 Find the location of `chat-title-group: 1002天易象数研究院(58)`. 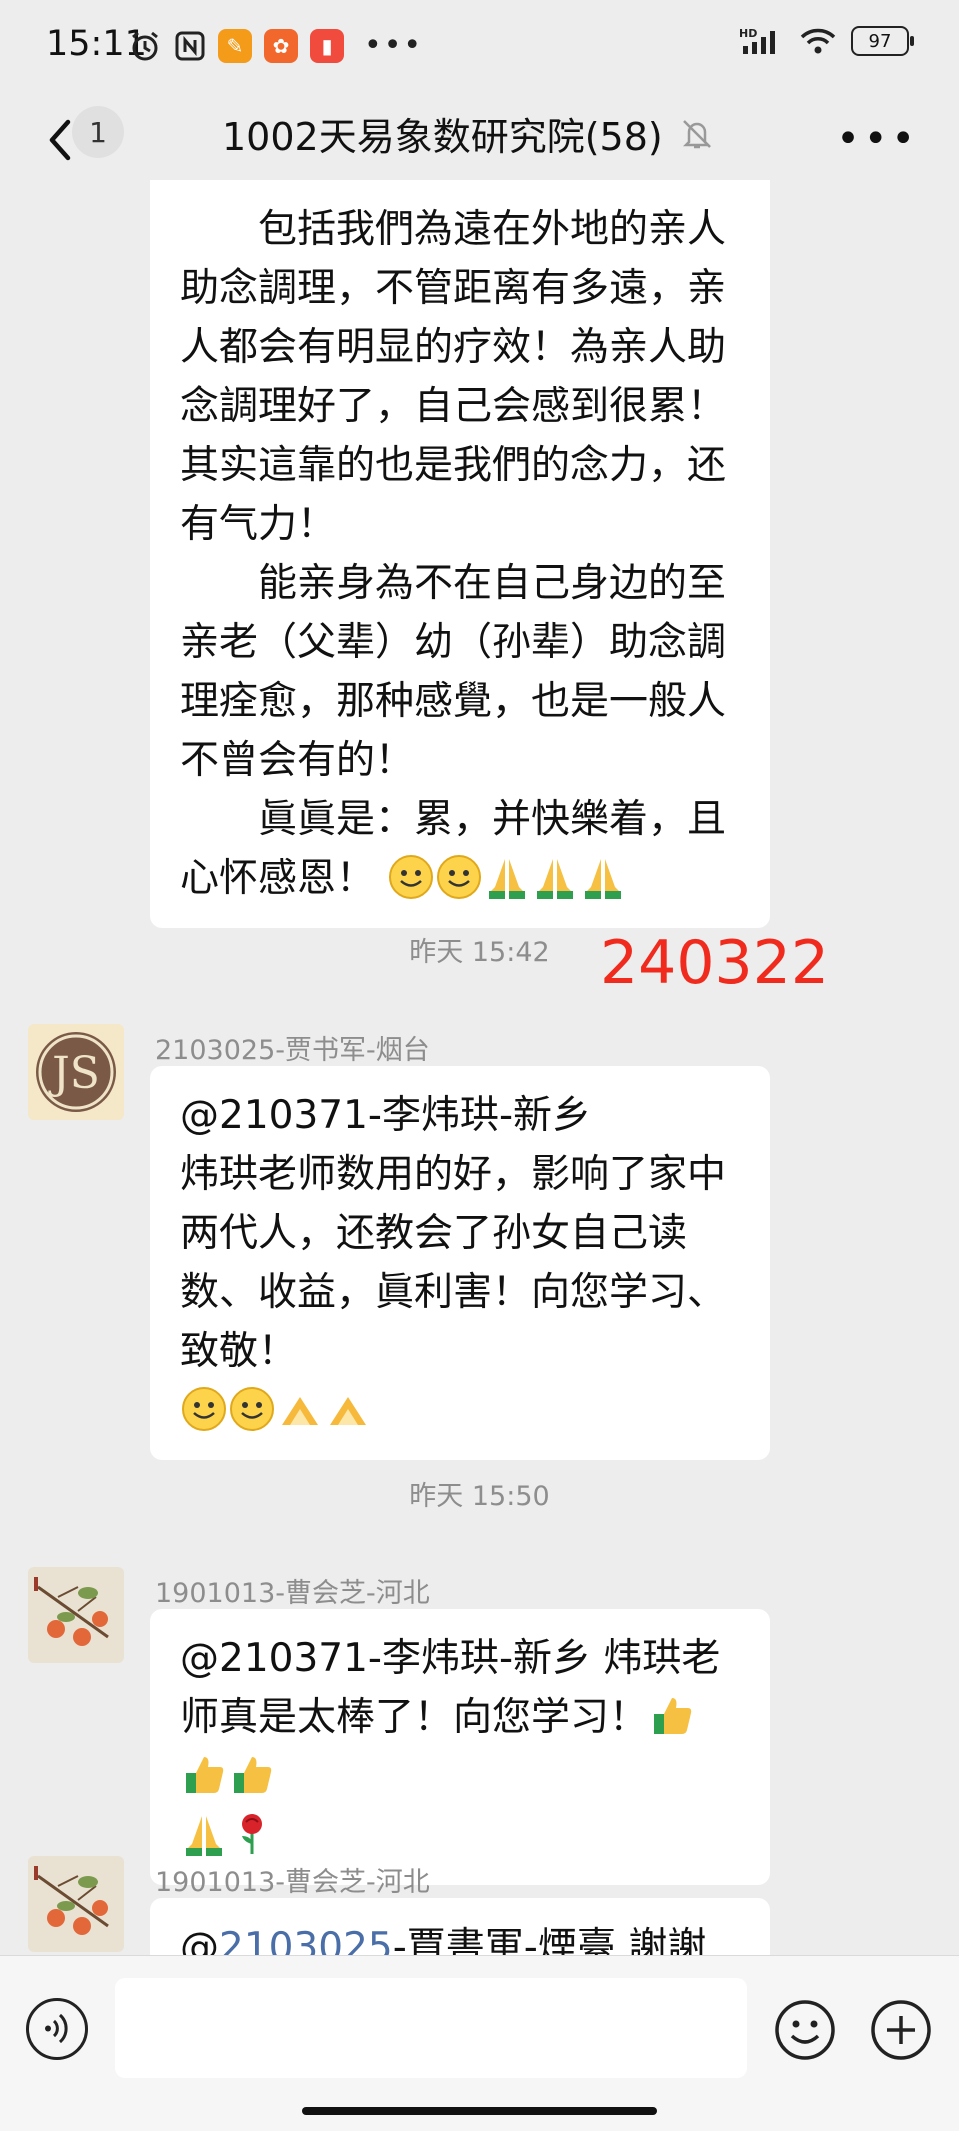

chat-title-group: 1002天易象数研究院(58) is located at coordinates (468, 133).